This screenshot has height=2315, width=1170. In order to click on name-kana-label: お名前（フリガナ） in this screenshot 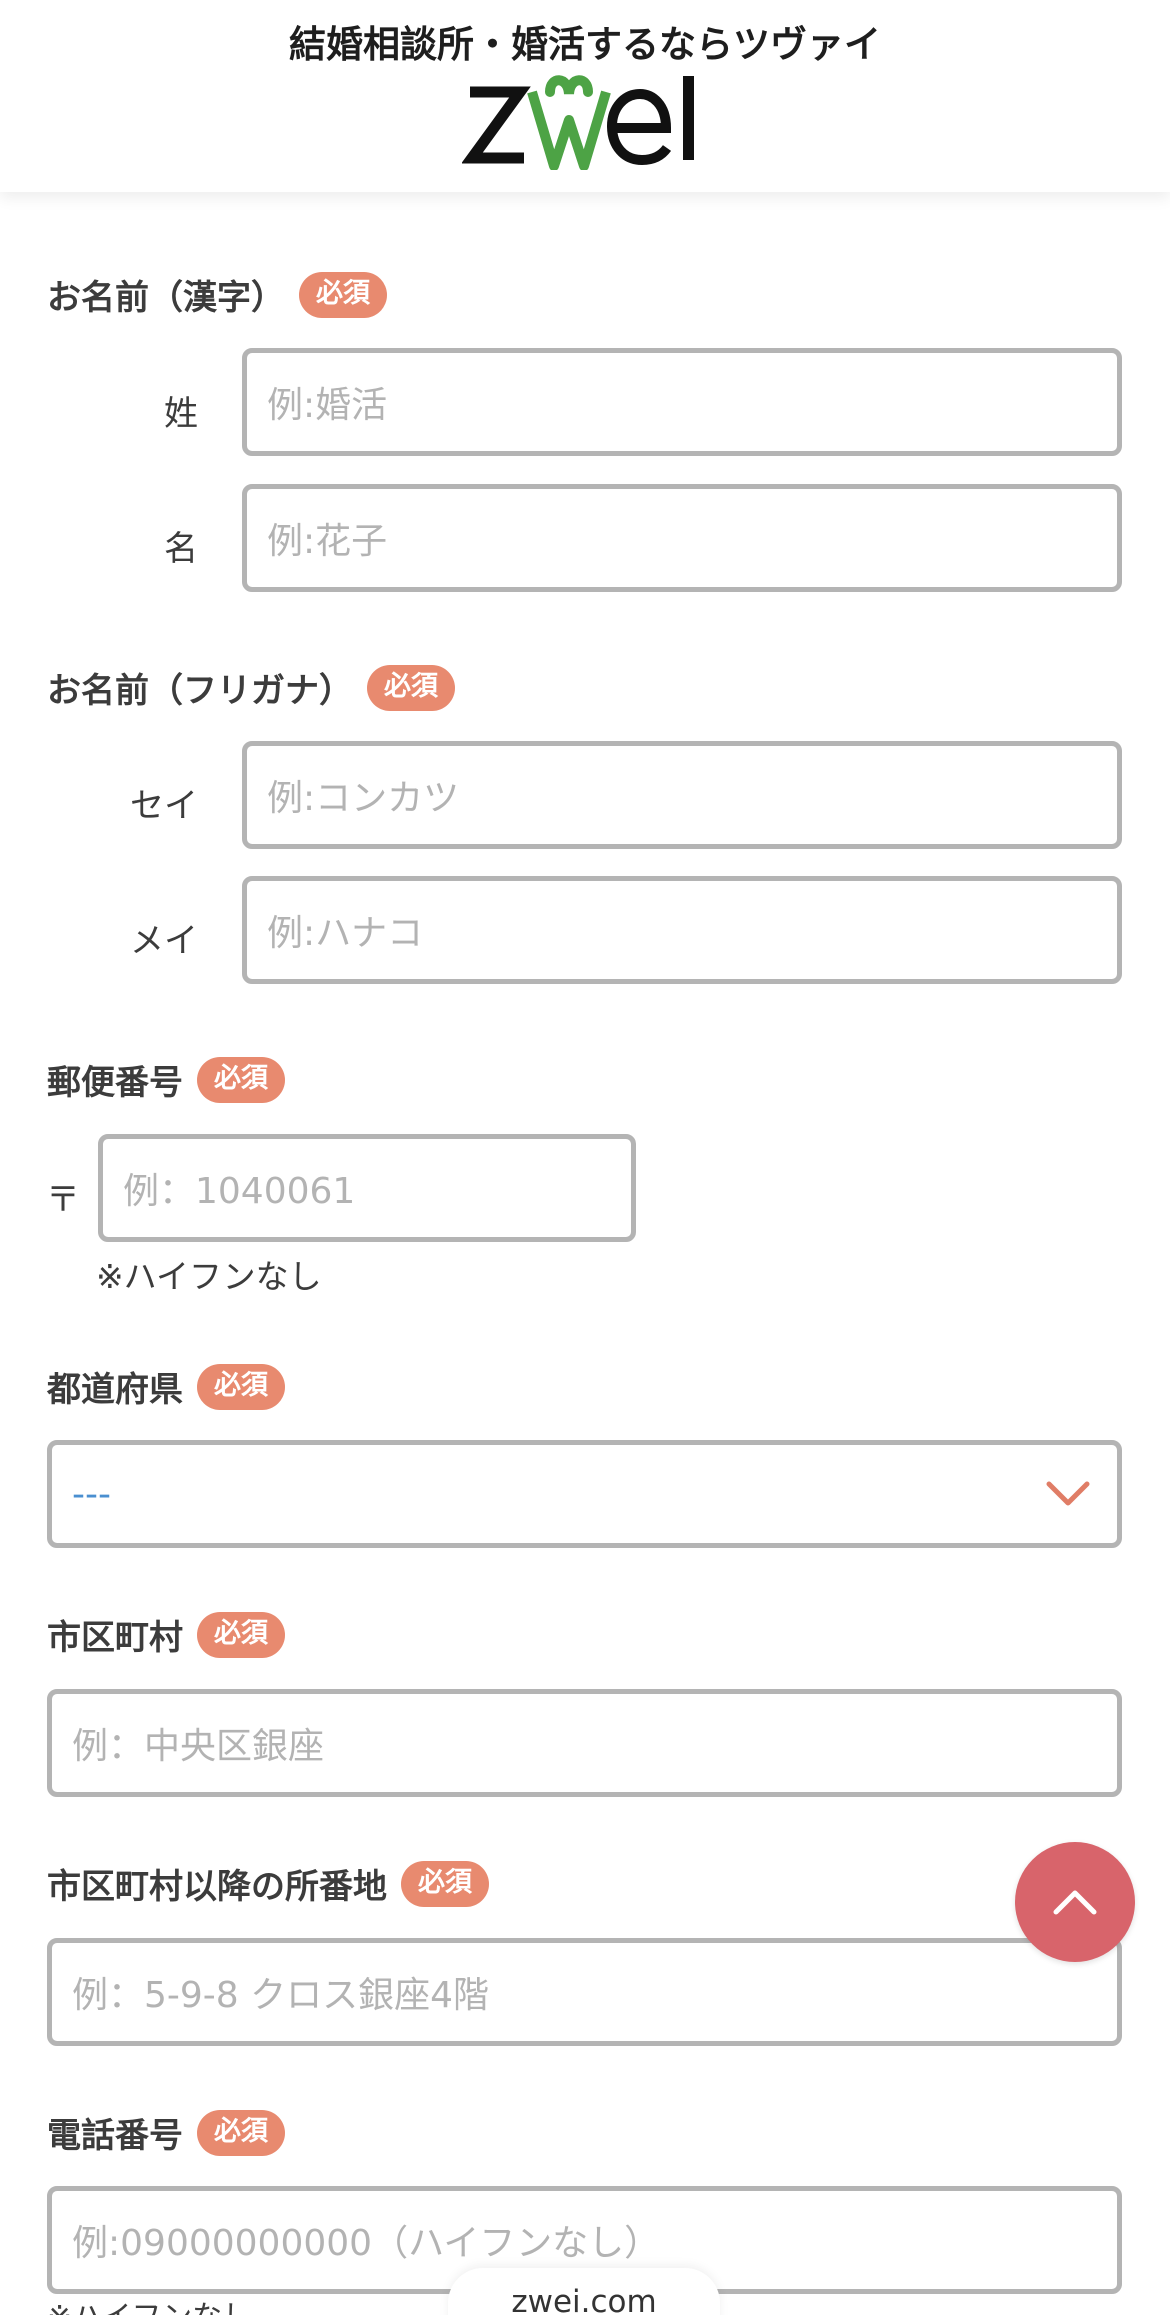, I will do `click(200, 691)`.